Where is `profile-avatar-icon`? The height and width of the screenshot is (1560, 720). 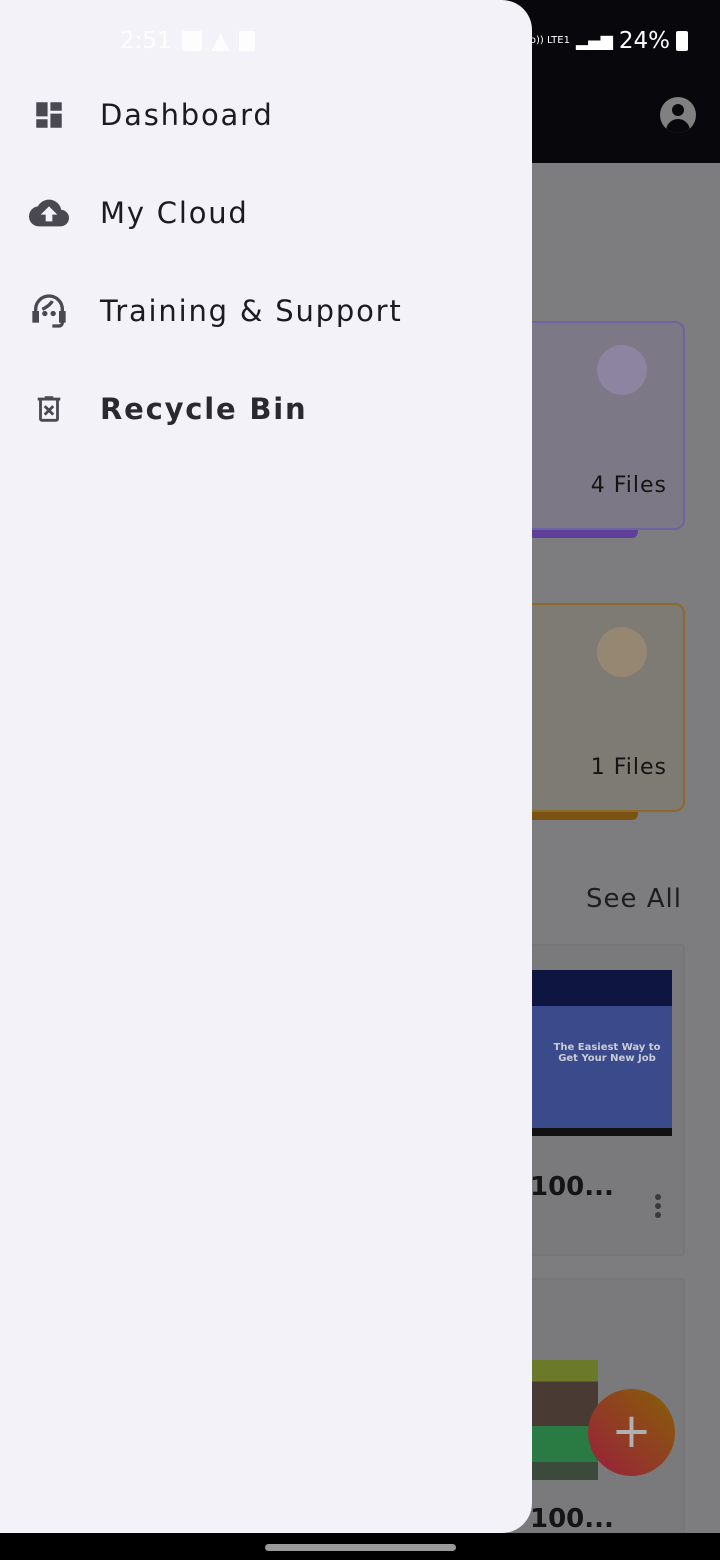
profile-avatar-icon is located at coordinates (678, 115).